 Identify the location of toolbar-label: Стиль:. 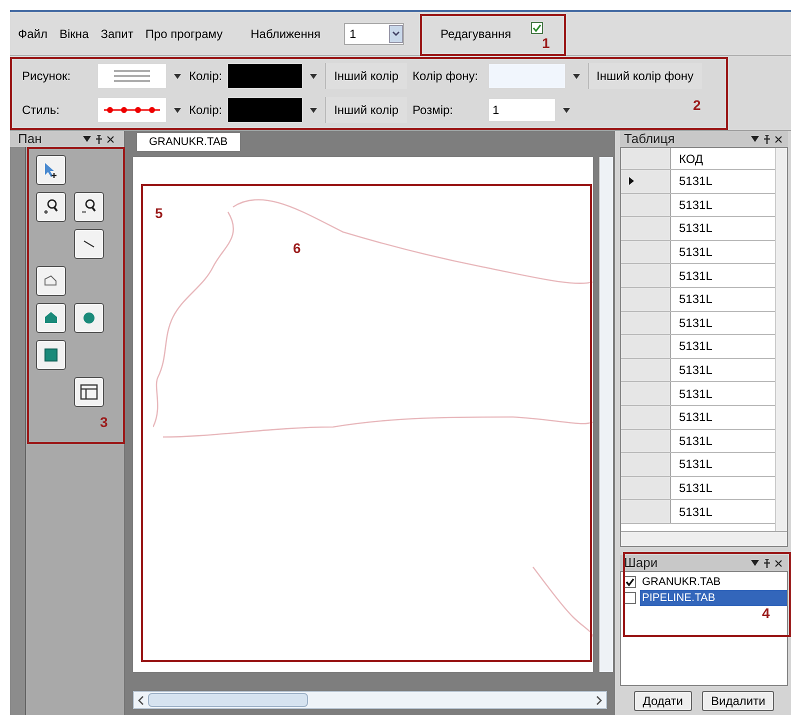
(41, 110).